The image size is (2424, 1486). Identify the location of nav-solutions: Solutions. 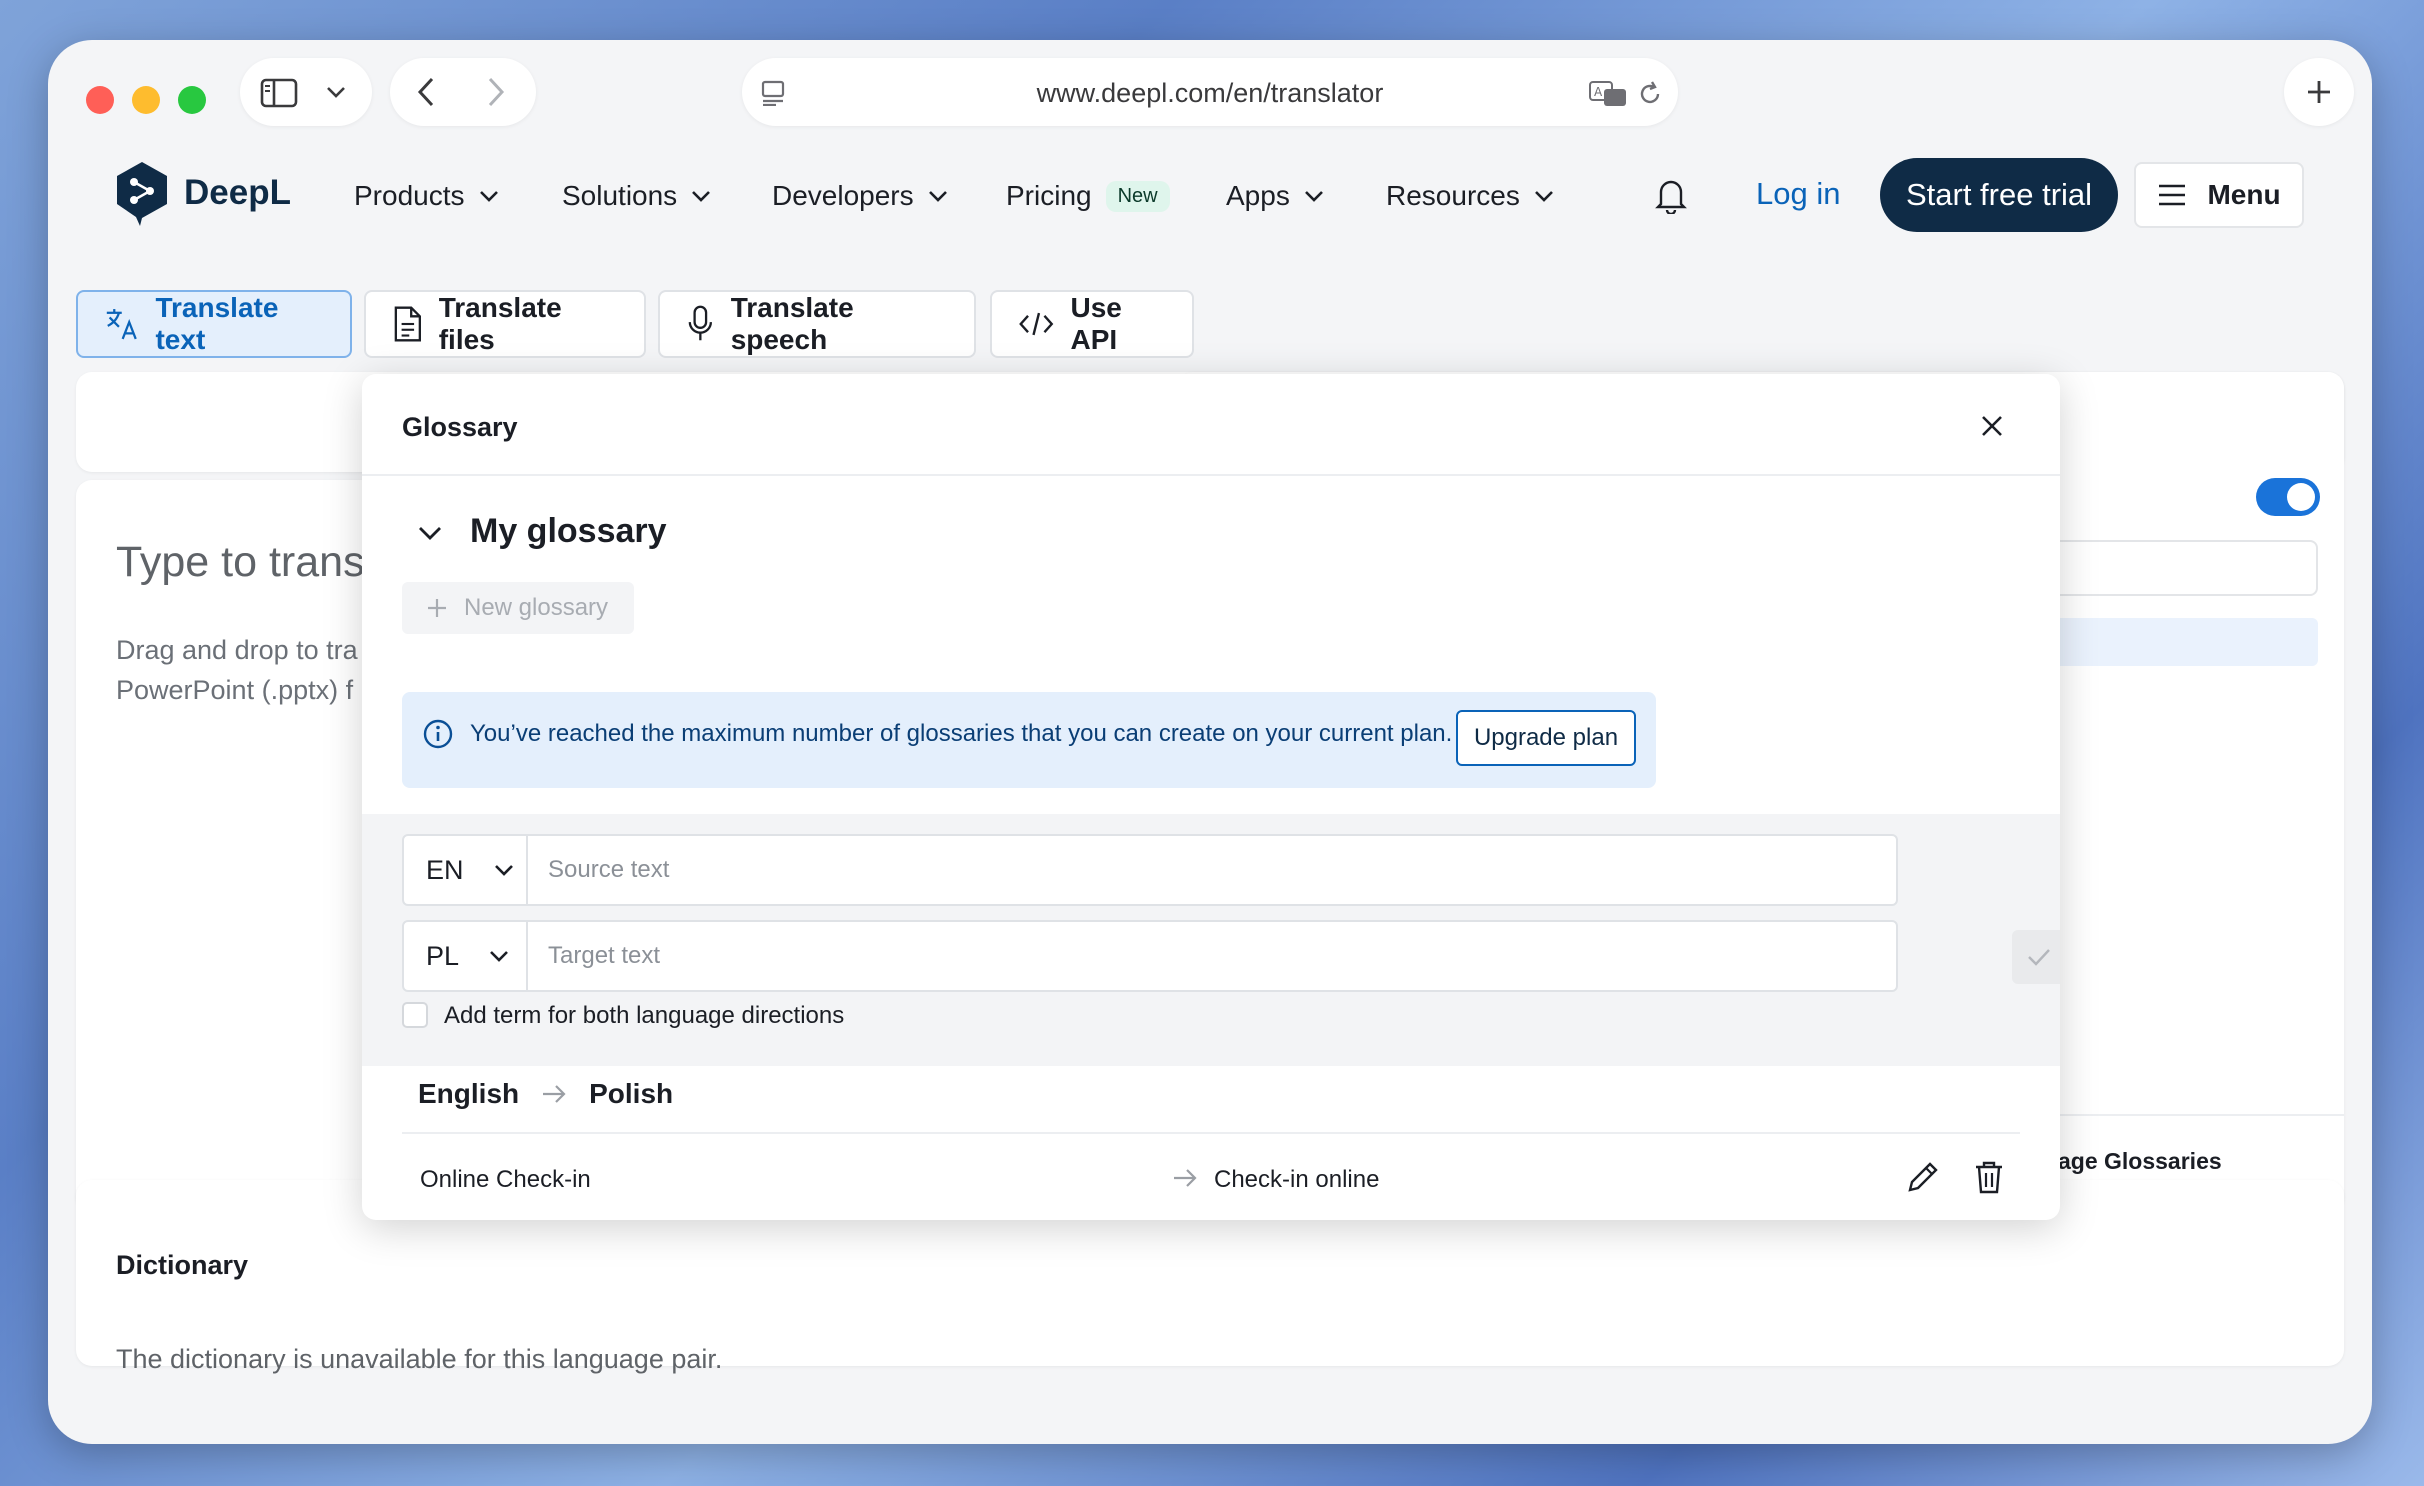
(636, 196).